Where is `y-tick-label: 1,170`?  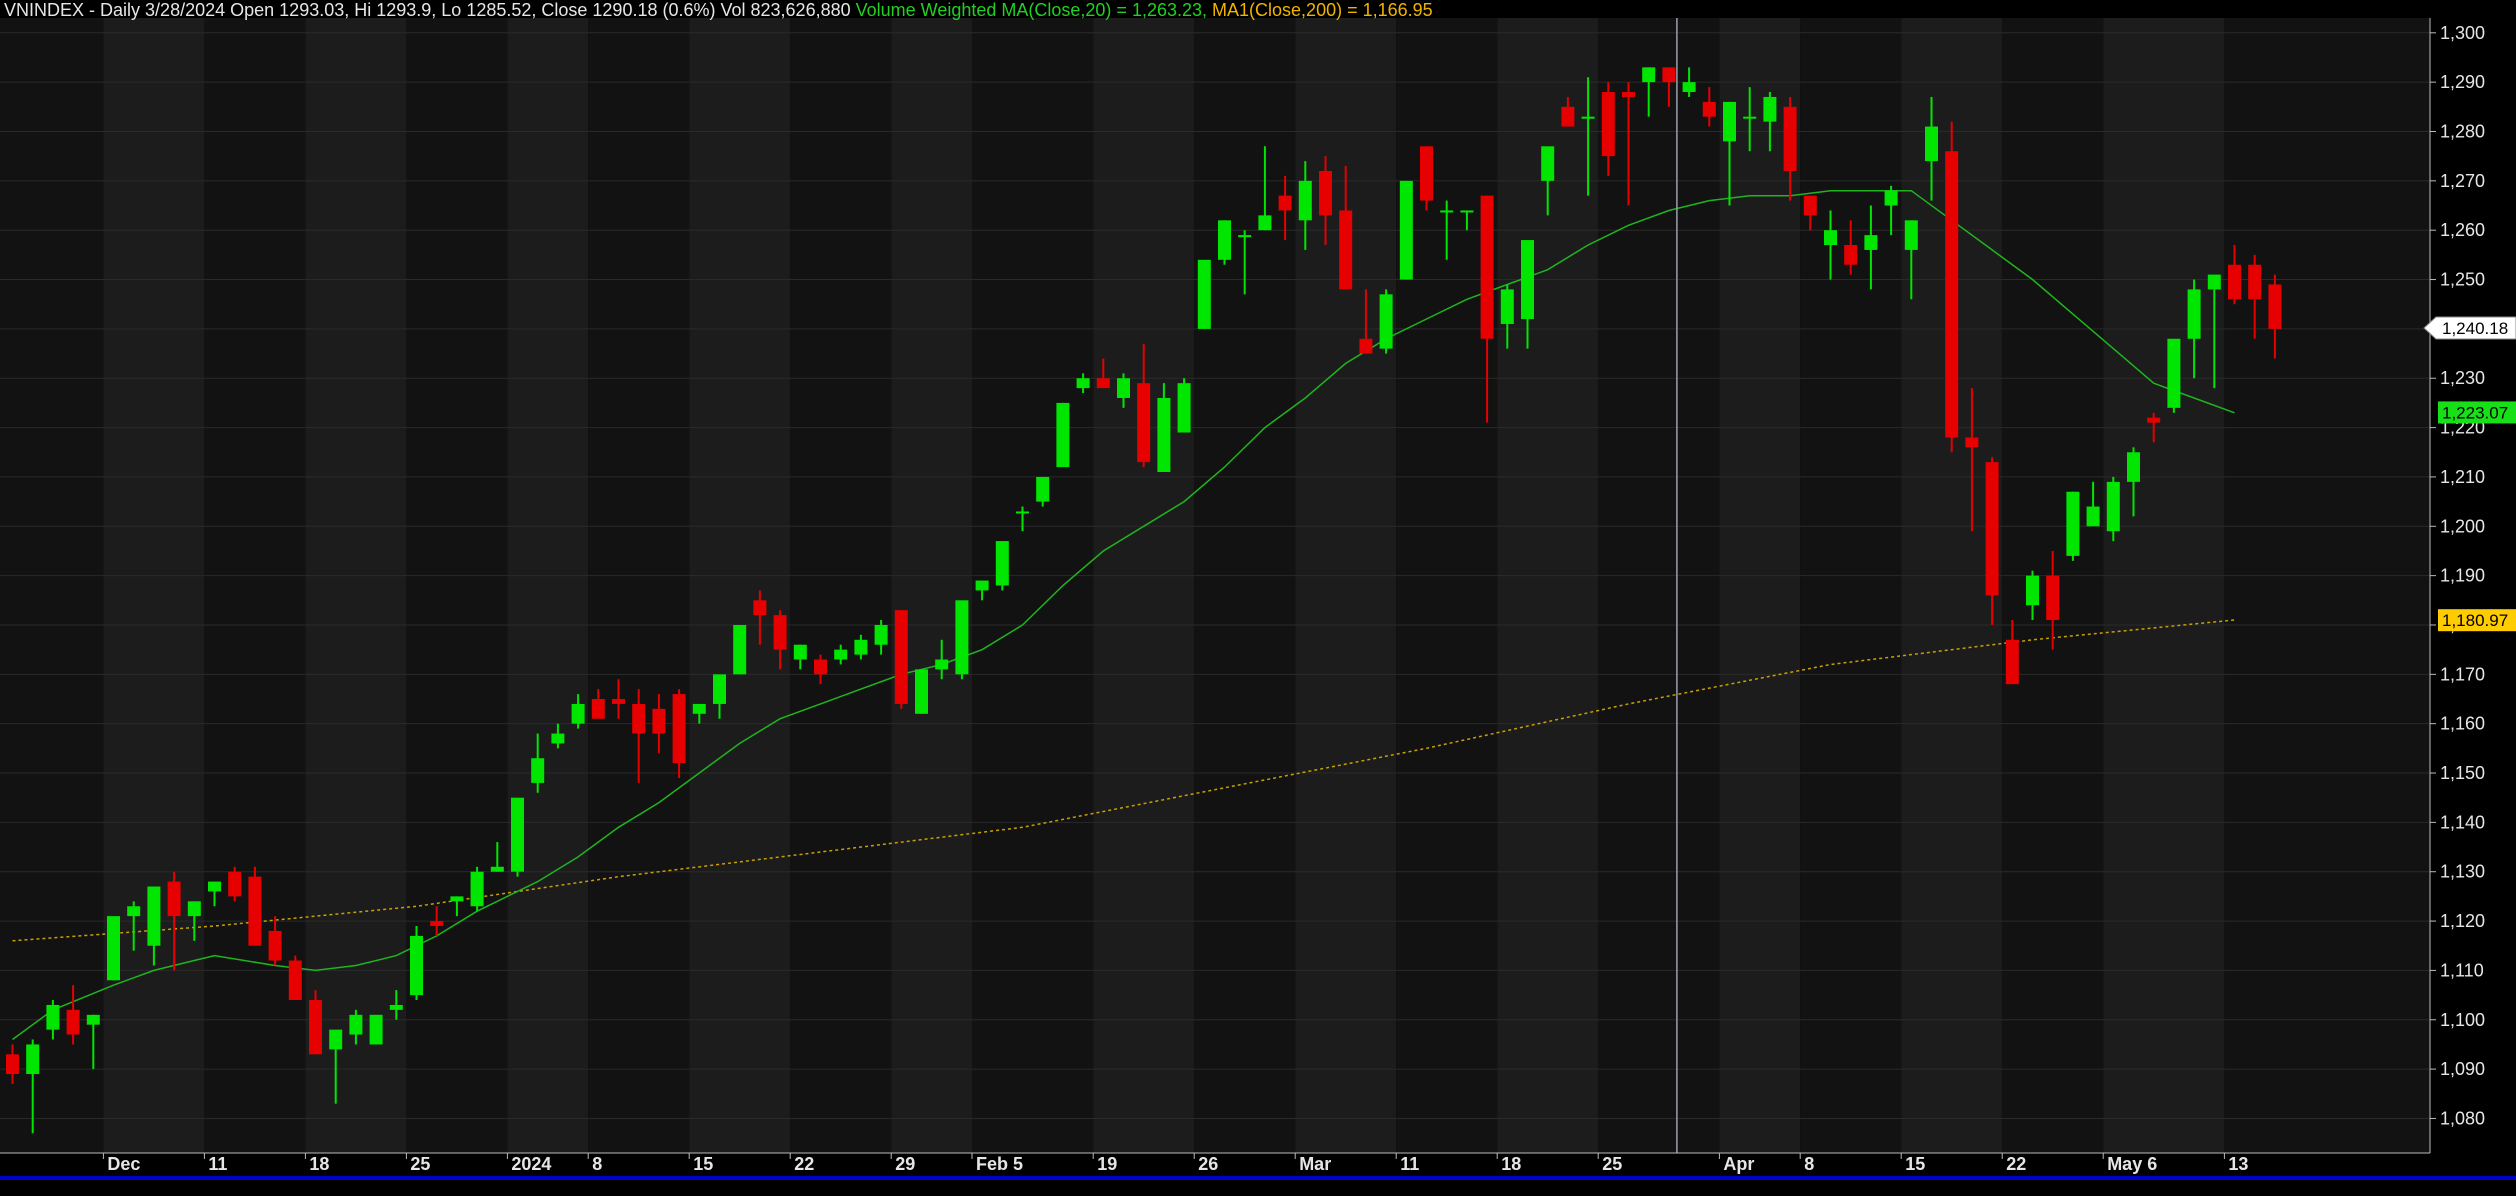
y-tick-label: 1,170 is located at coordinates (2462, 674).